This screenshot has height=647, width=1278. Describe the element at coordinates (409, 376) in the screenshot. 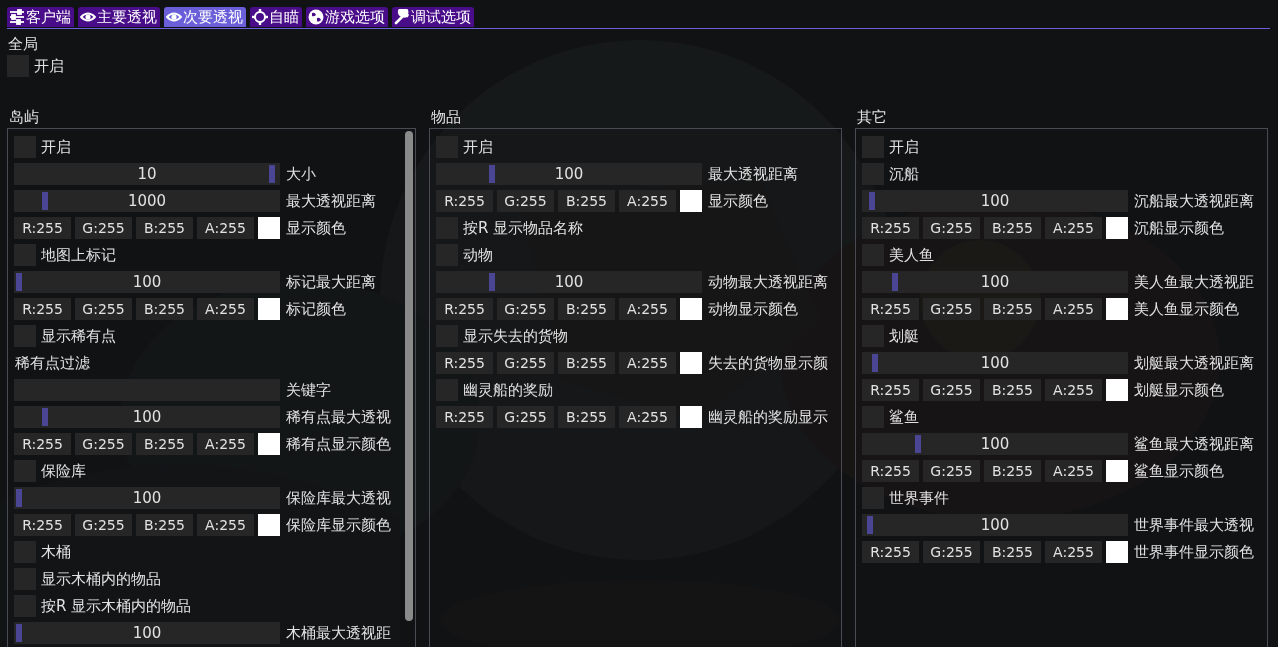

I see `scrollbar` at that location.